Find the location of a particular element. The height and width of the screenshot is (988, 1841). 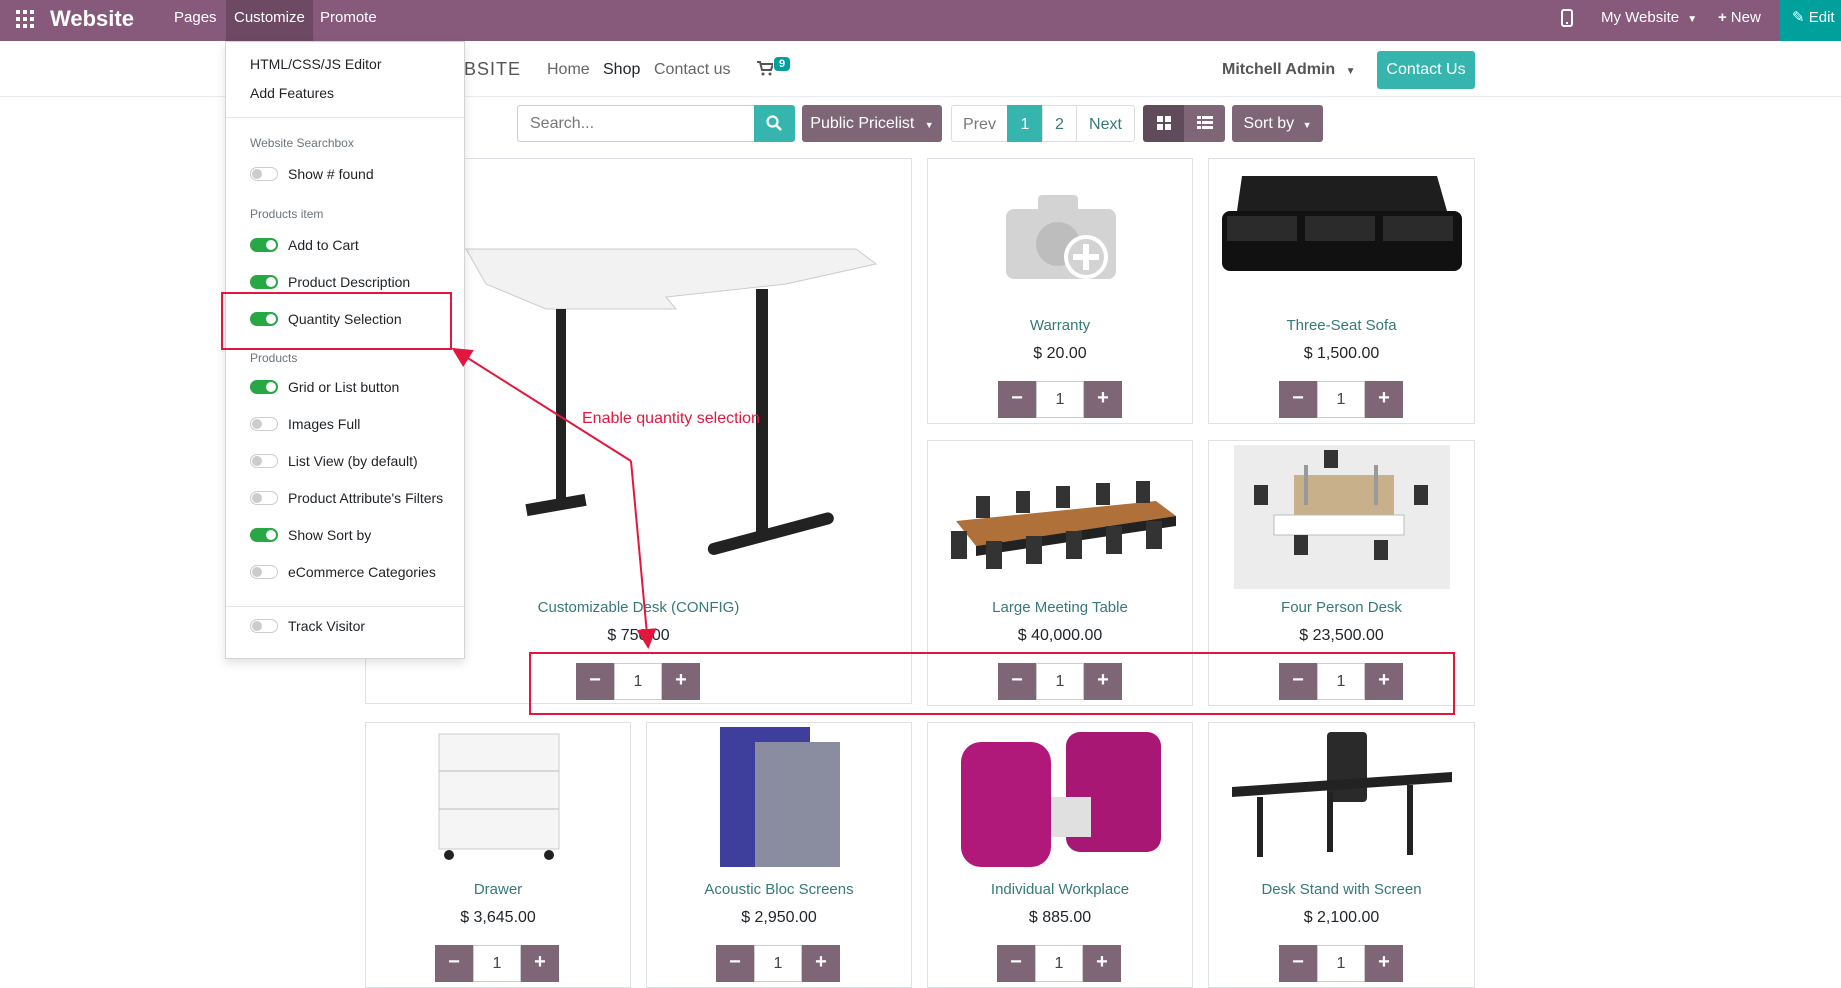

list-icon is located at coordinates (1204, 122).